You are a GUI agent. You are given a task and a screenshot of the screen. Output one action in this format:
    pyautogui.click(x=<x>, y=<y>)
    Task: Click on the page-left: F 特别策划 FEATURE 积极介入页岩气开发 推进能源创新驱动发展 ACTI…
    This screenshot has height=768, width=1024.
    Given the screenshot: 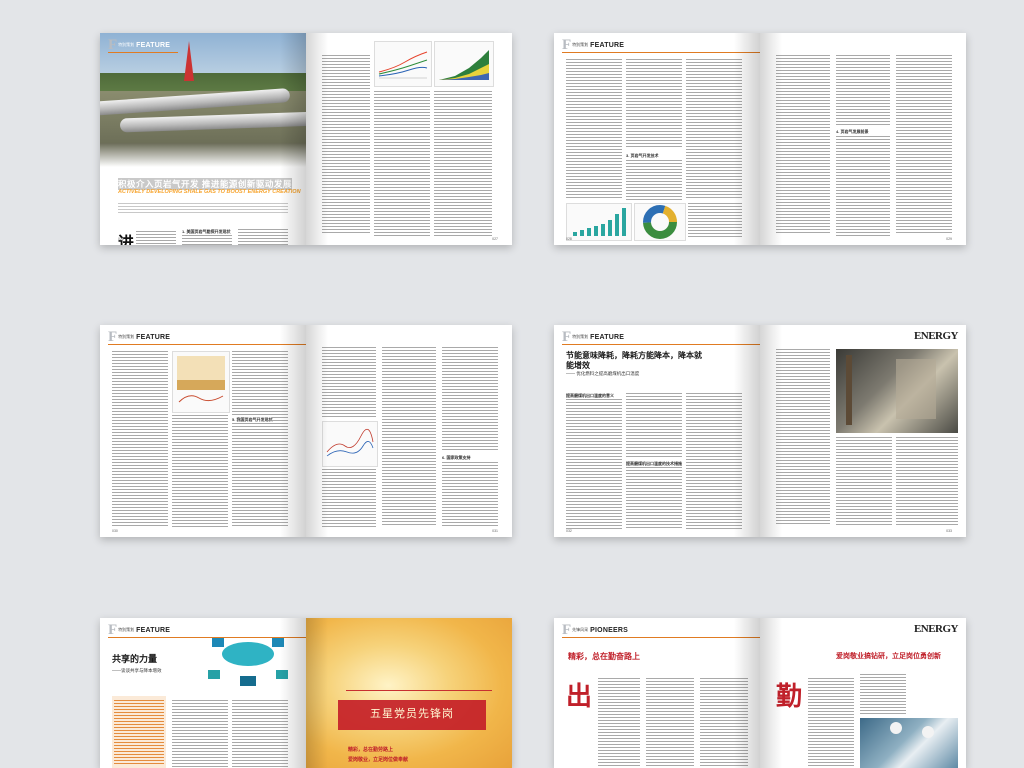 What is the action you would take?
    pyautogui.click(x=203, y=139)
    